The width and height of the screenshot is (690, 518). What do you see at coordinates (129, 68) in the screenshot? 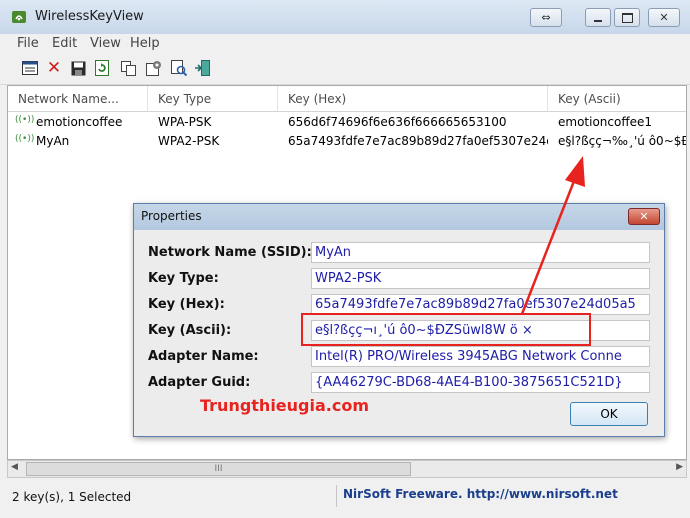
I see `copy-icon` at bounding box center [129, 68].